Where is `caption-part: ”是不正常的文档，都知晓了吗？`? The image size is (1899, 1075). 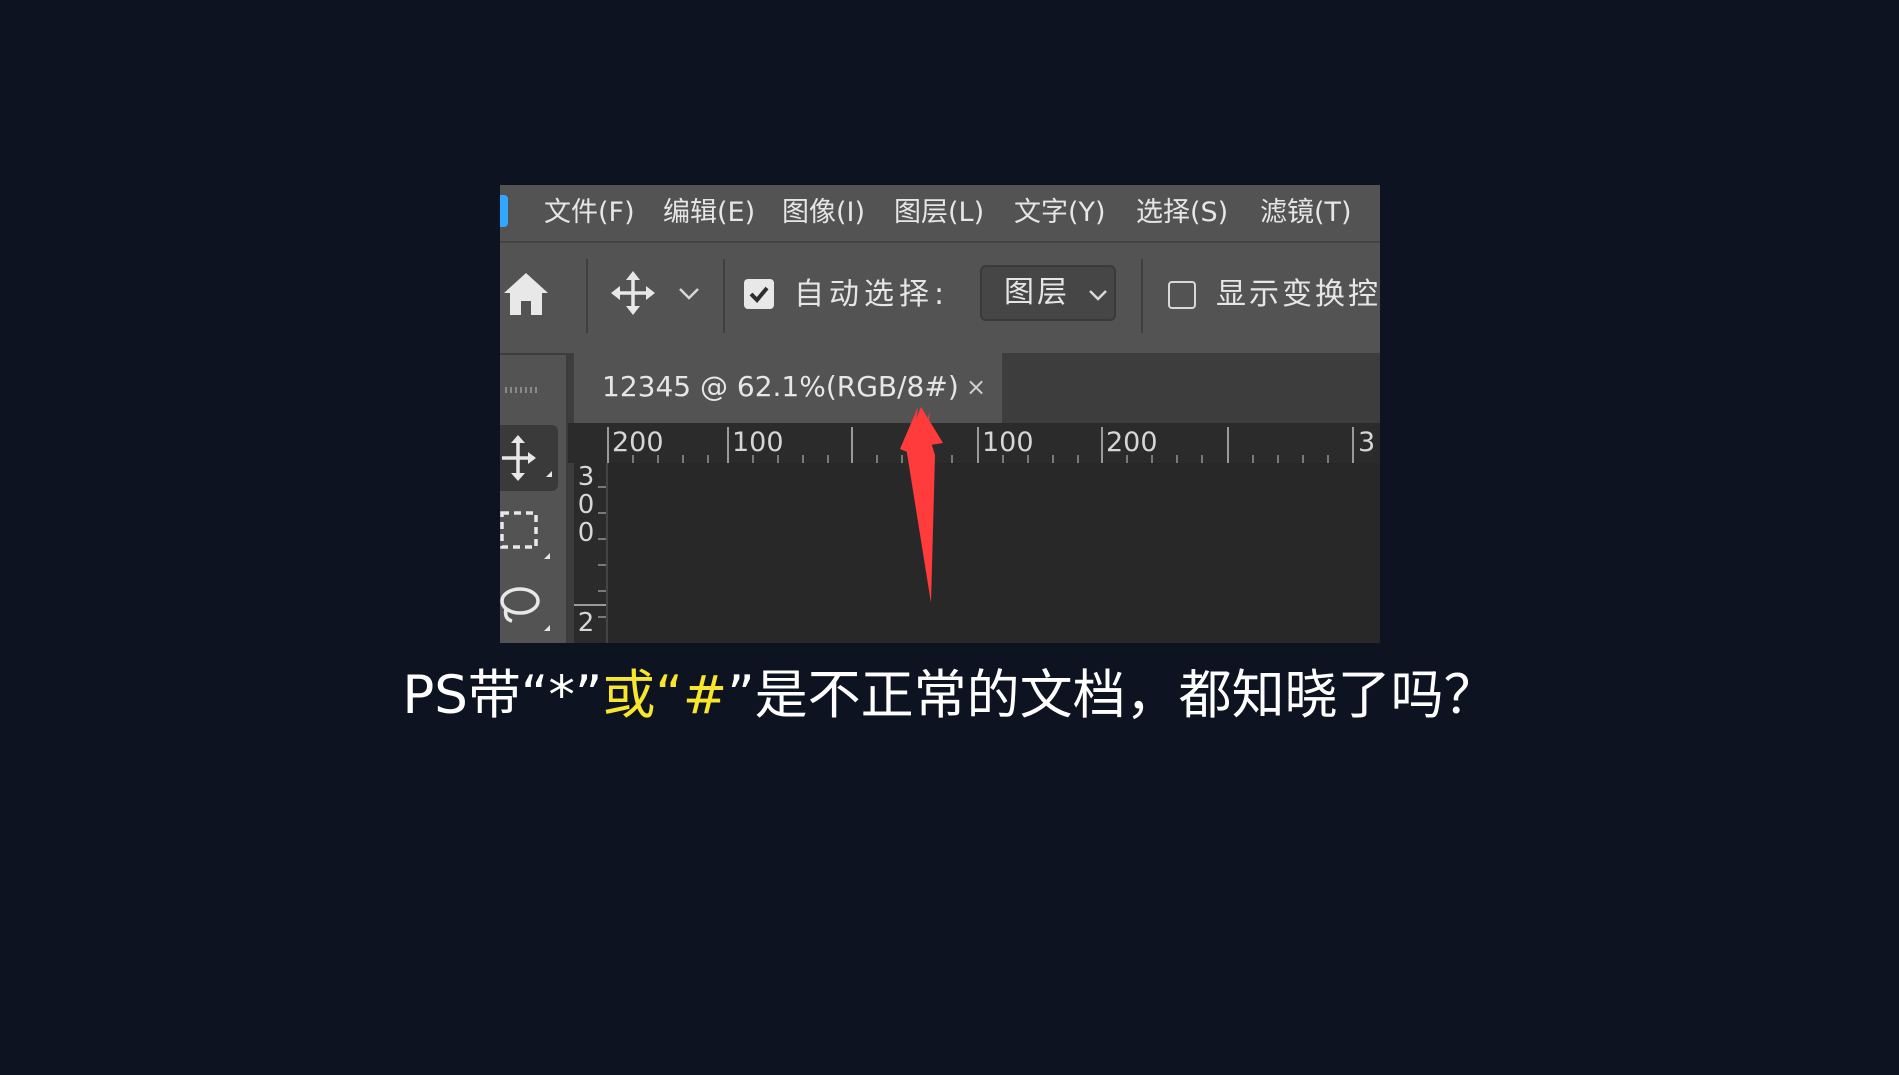 caption-part: ”是不正常的文档，都知晓了吗？ is located at coordinates (1112, 695).